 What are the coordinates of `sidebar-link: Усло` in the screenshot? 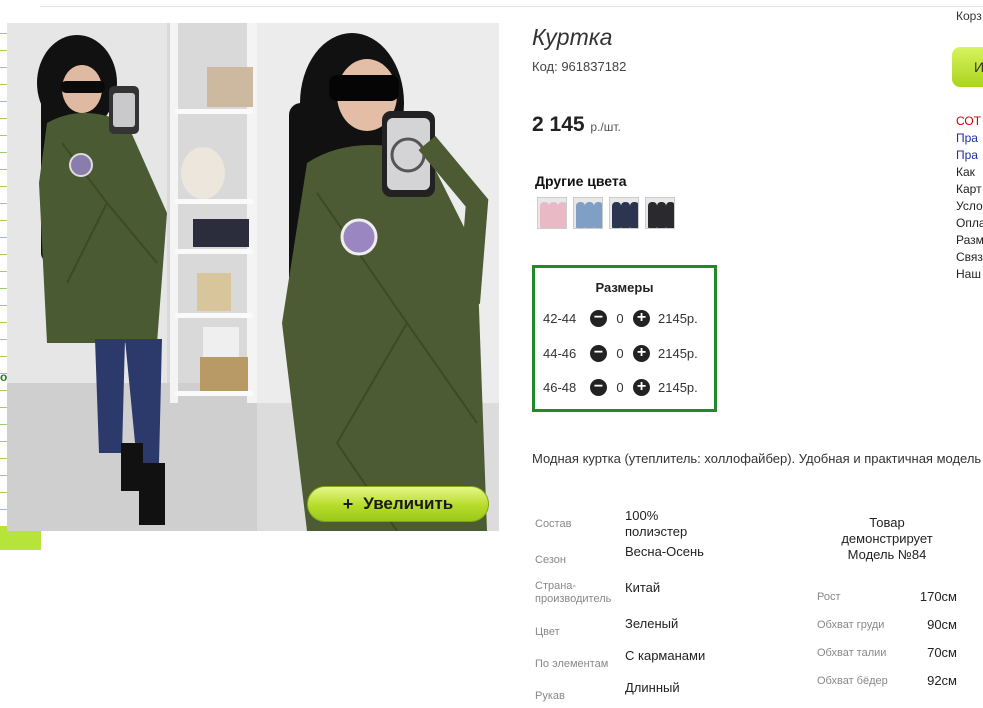 It's located at (969, 206).